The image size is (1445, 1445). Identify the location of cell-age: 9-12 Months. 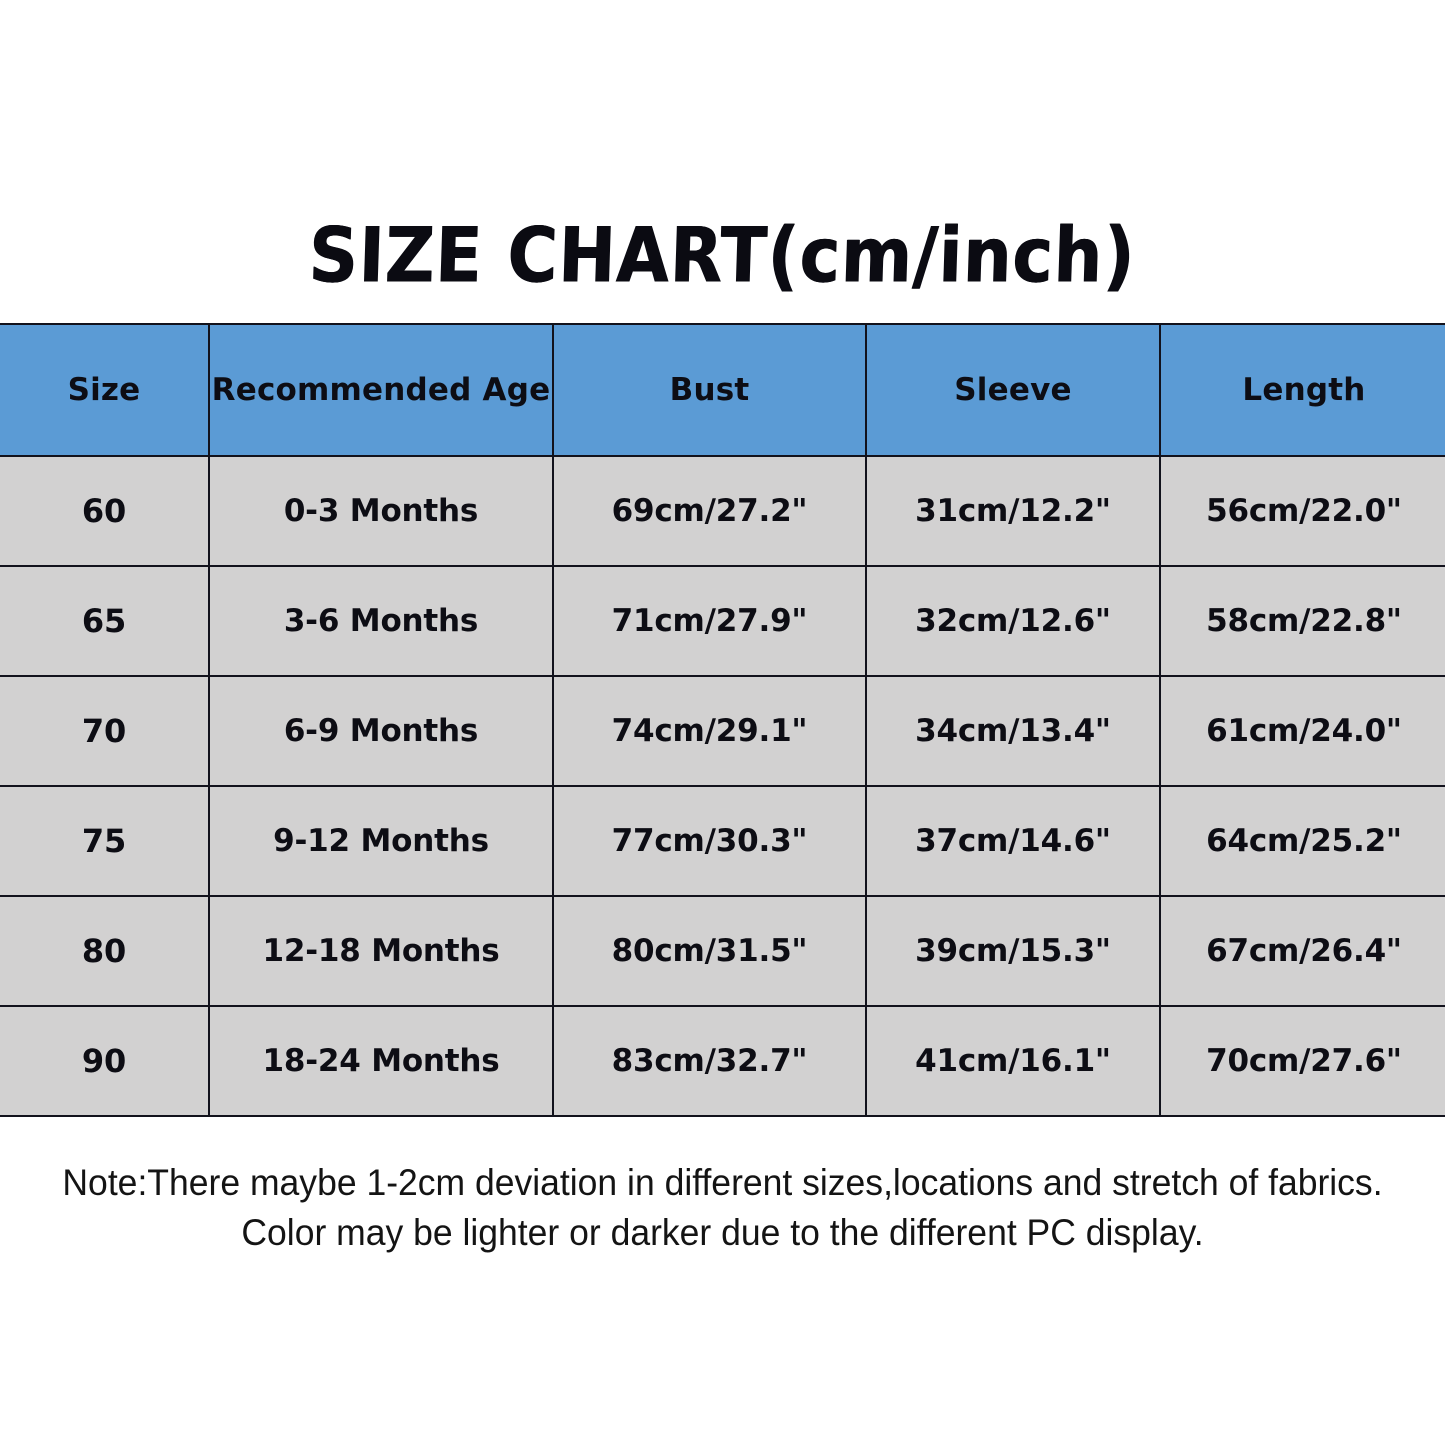
(381, 841).